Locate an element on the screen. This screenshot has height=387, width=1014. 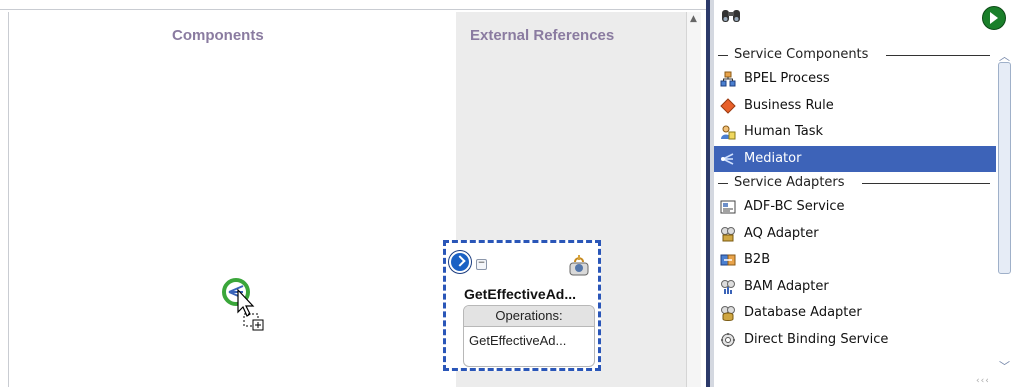
scrollbar-thumb is located at coordinates (1004, 168).